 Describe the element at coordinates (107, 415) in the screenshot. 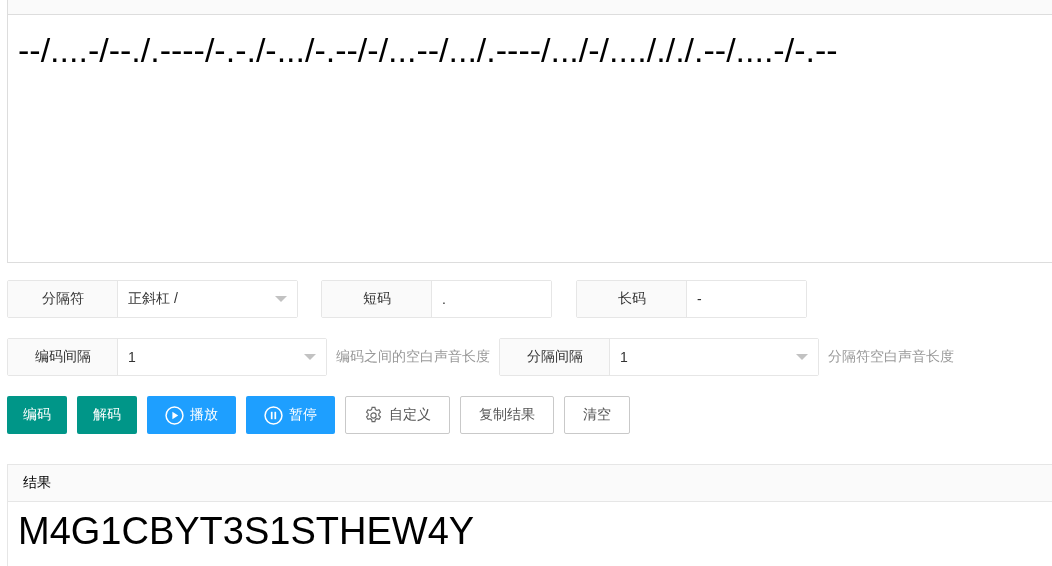

I see `action-button: 解码` at that location.